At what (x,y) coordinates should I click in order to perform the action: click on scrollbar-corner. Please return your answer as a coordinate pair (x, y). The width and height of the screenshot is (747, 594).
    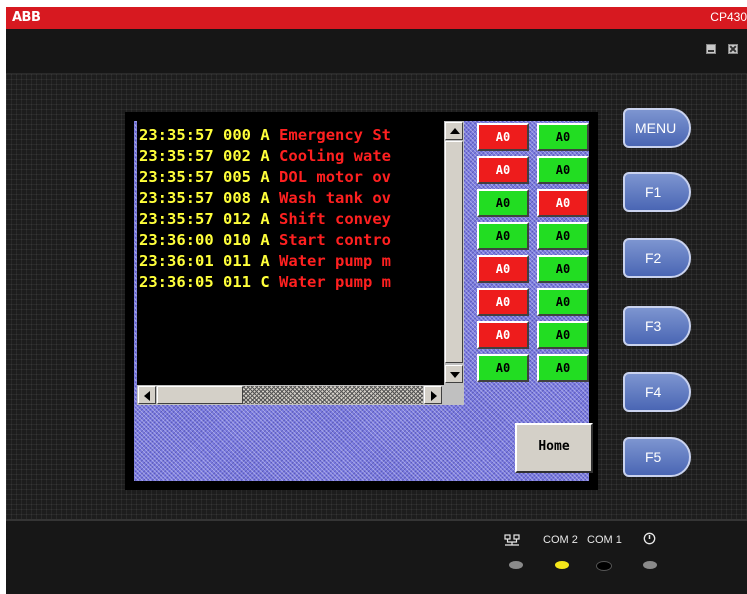
    Looking at the image, I should click on (454, 395).